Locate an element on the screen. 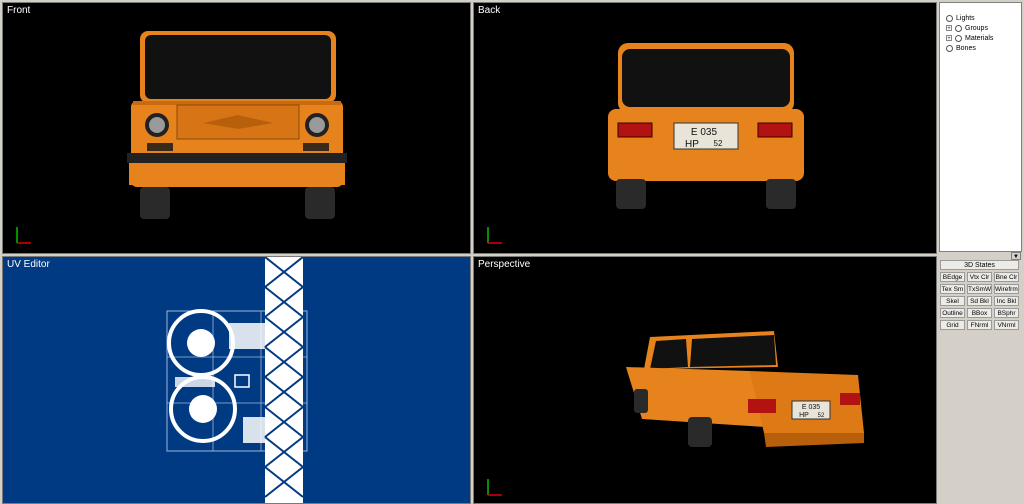  state-button-bsphr: BSphr is located at coordinates (1006, 313).